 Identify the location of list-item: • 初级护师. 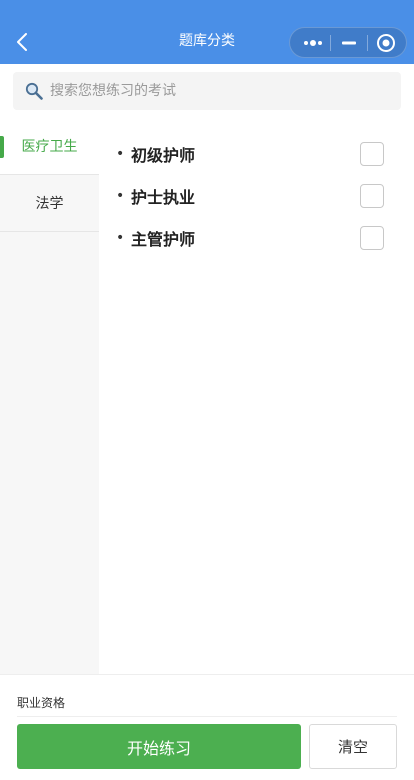
(256, 154).